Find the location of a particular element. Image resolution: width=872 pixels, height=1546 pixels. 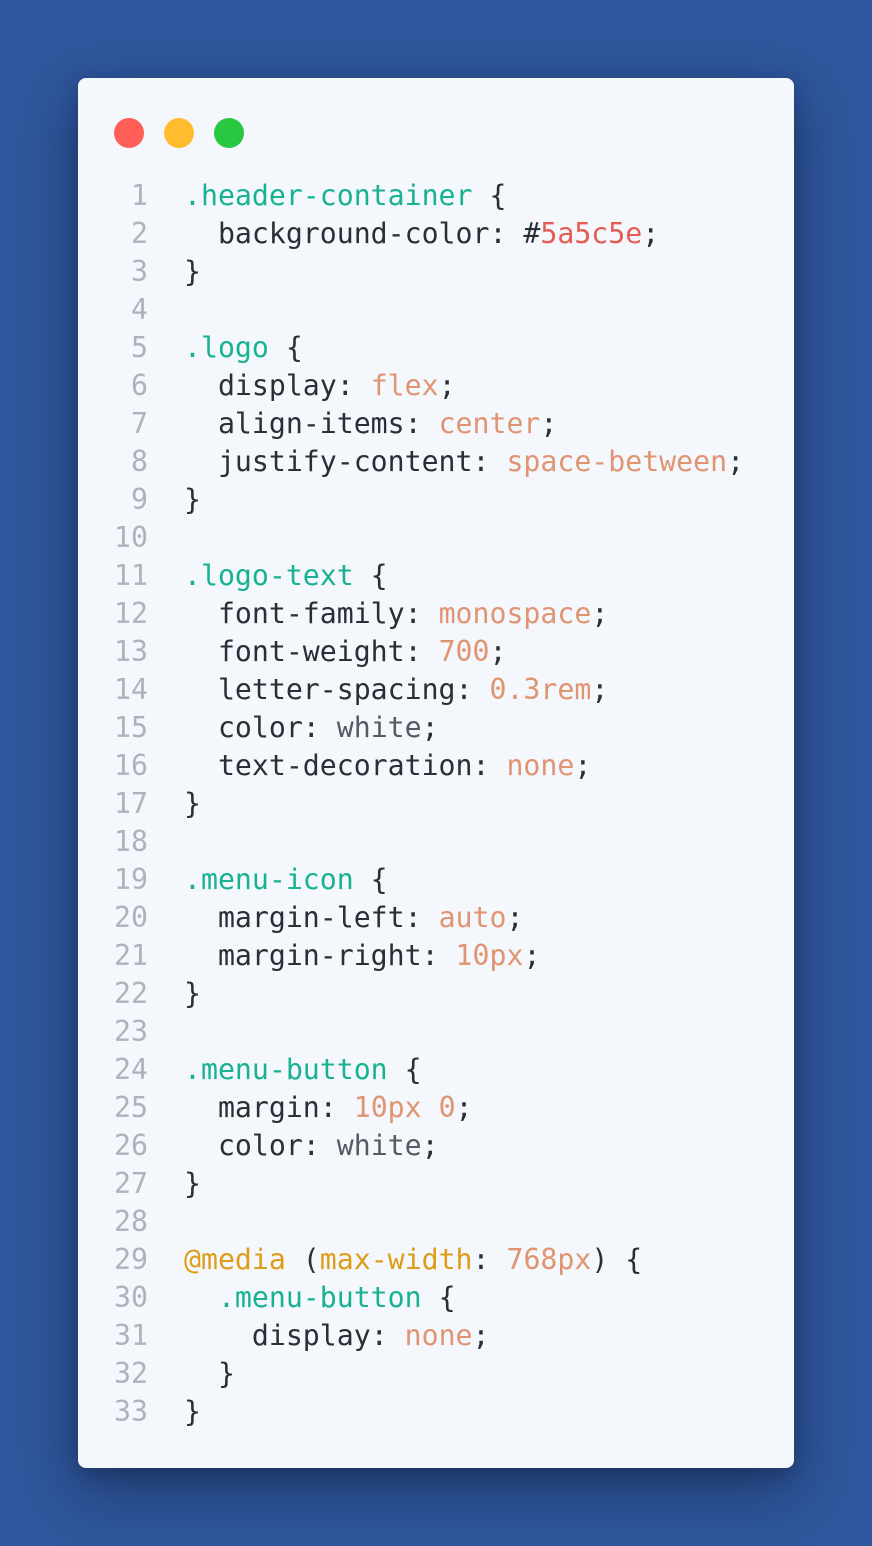

line-number: 9 is located at coordinates (139, 499).